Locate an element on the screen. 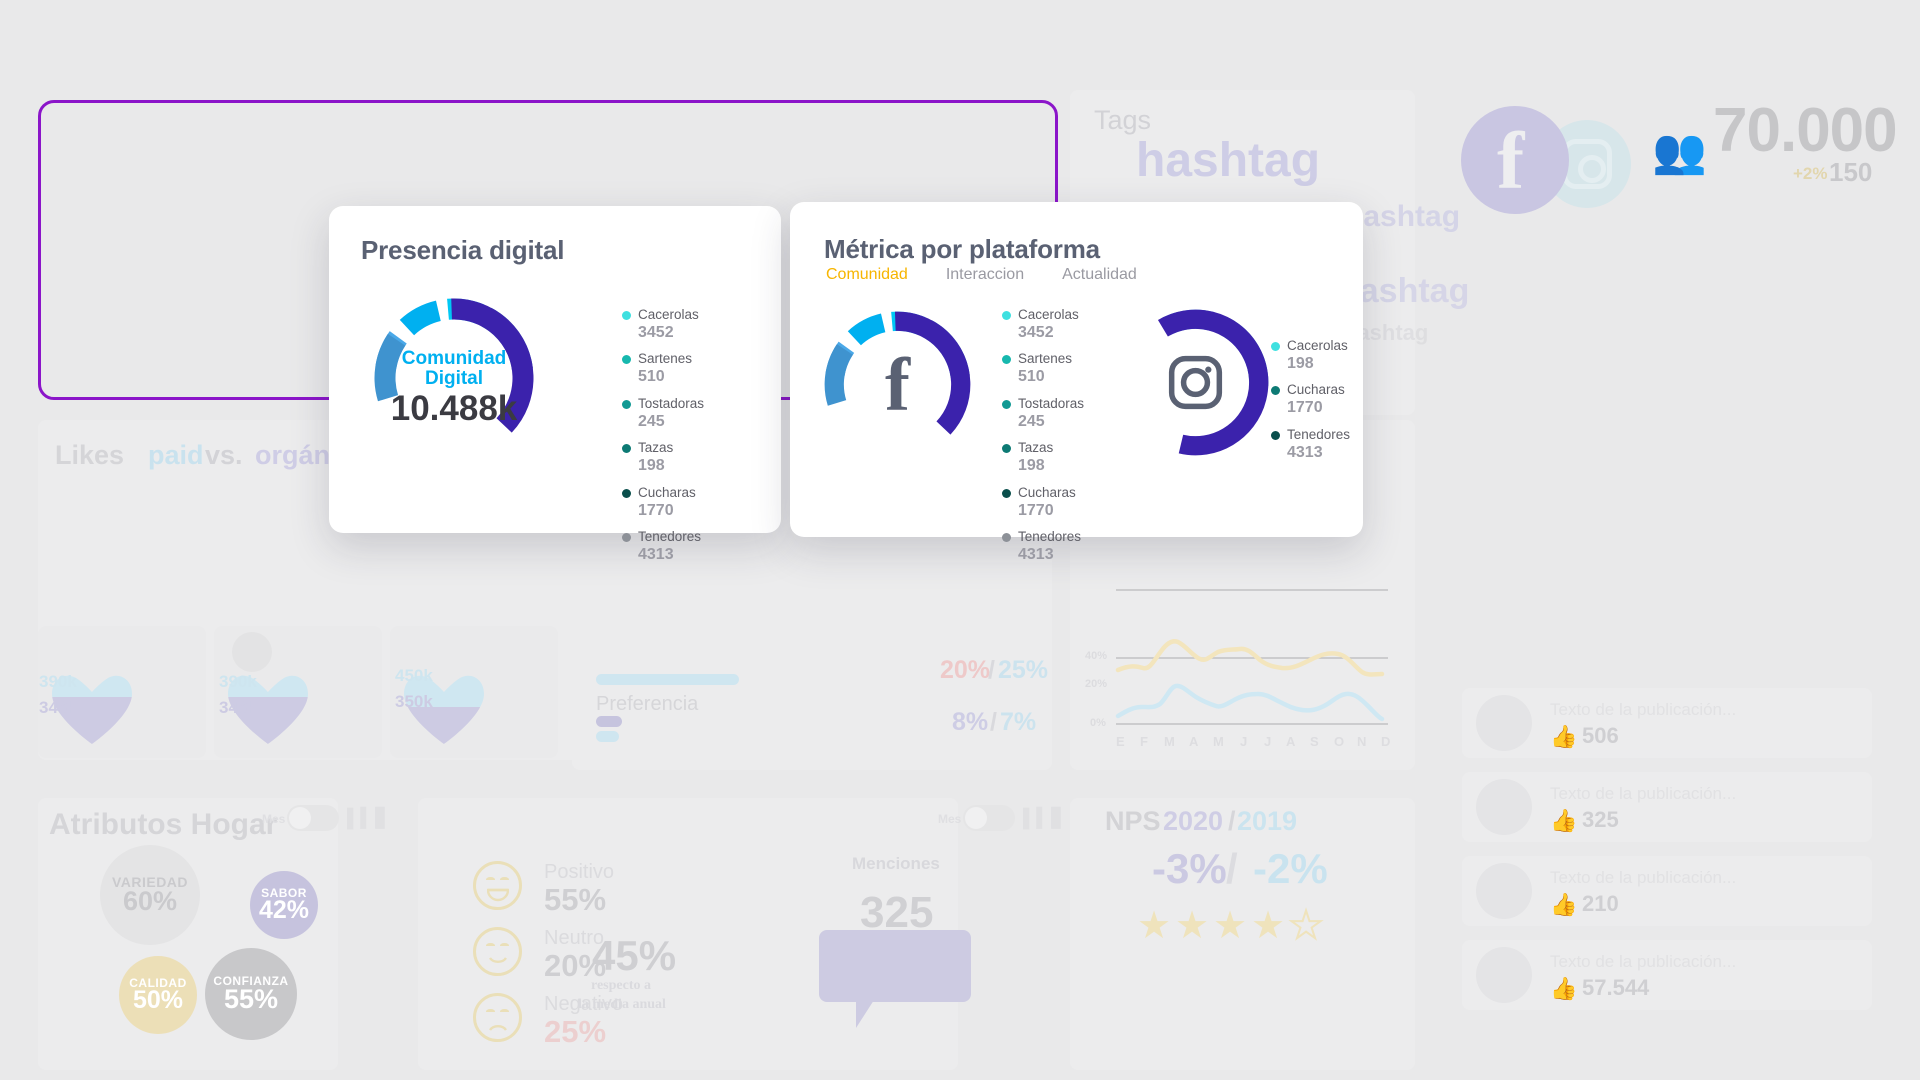 The height and width of the screenshot is (1080, 1920). attribute-bubble: CALIDAD 50% is located at coordinates (158, 995).